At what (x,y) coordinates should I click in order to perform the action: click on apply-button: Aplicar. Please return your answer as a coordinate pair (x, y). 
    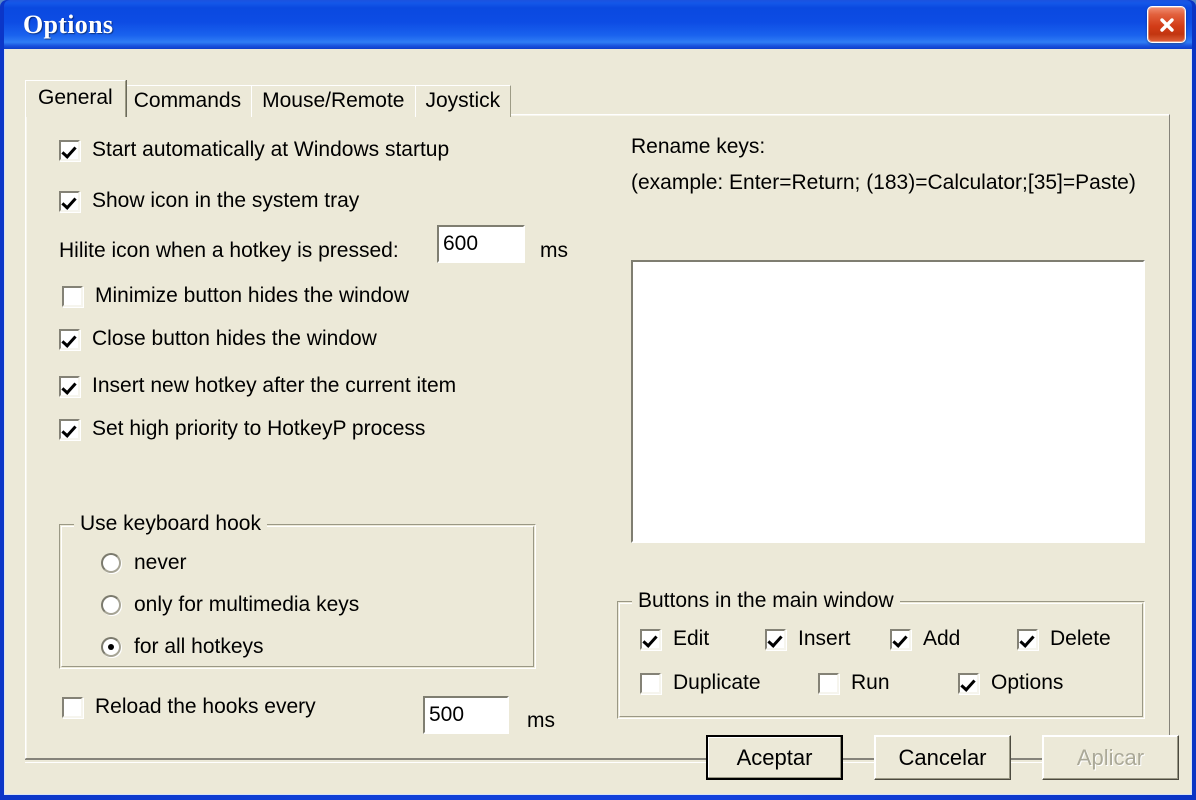
    Looking at the image, I should click on (1110, 757).